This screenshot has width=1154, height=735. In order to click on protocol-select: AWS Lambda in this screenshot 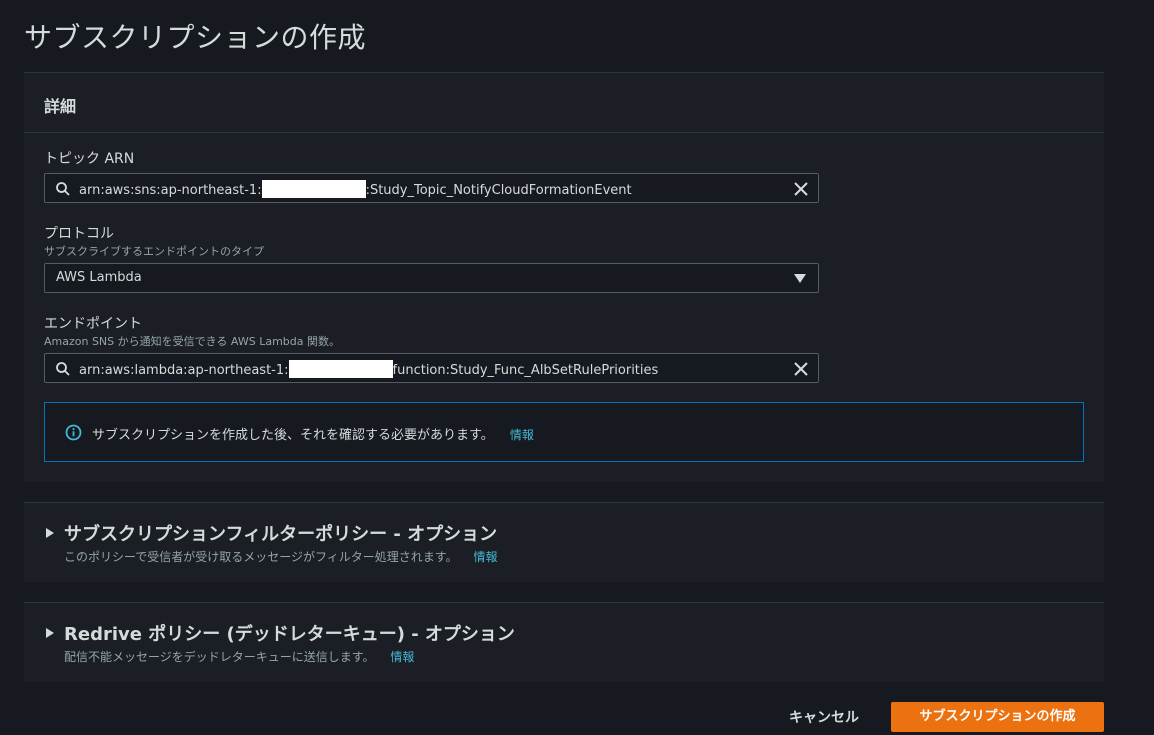, I will do `click(431, 278)`.